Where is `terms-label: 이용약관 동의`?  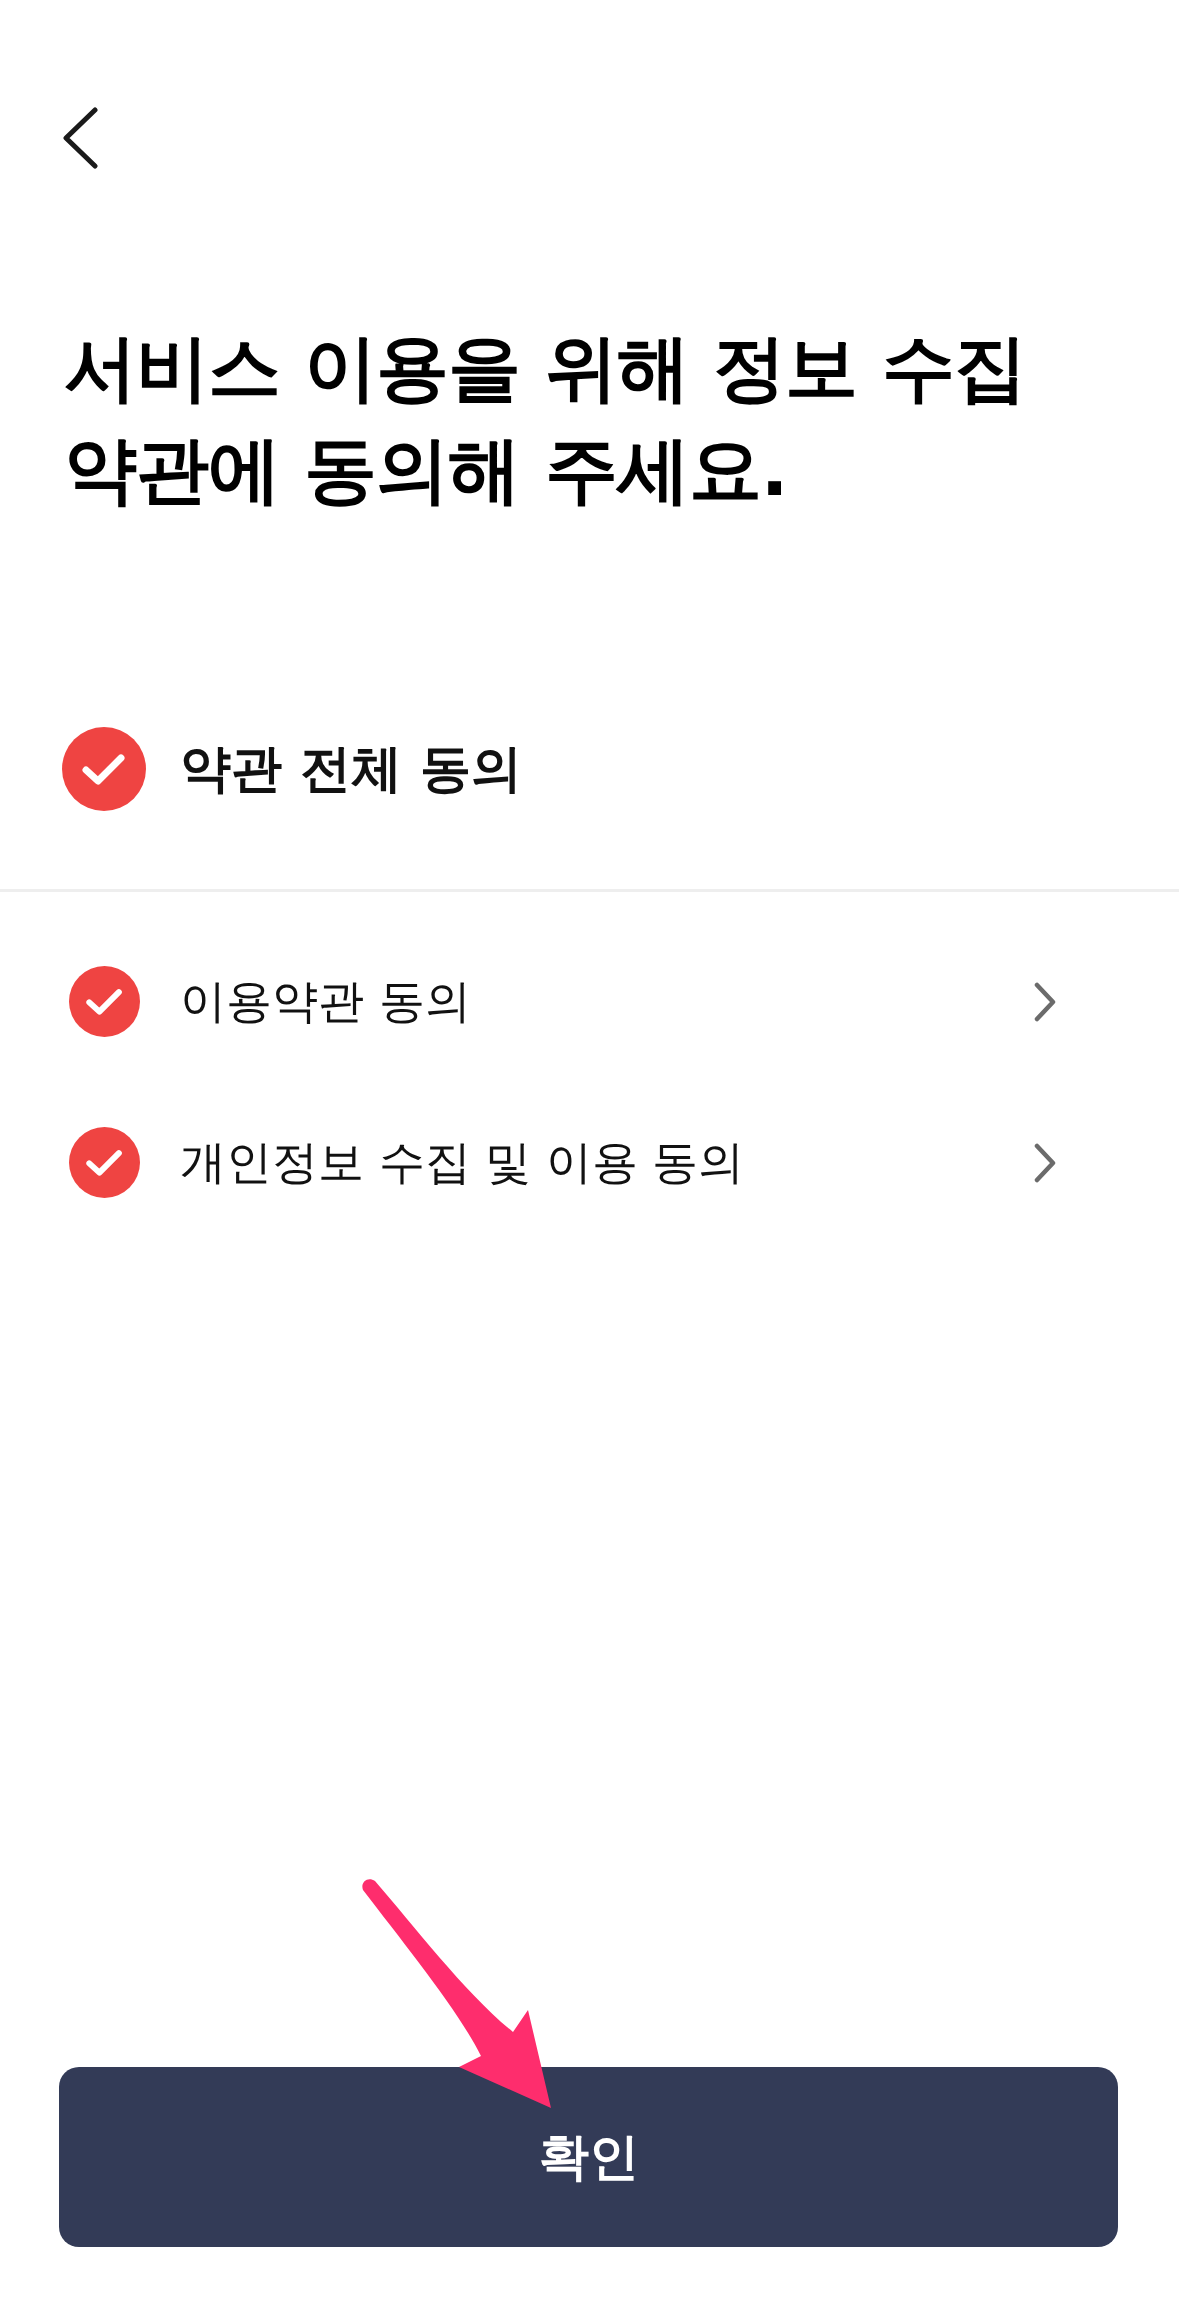 terms-label: 이용약관 동의 is located at coordinates (326, 1001).